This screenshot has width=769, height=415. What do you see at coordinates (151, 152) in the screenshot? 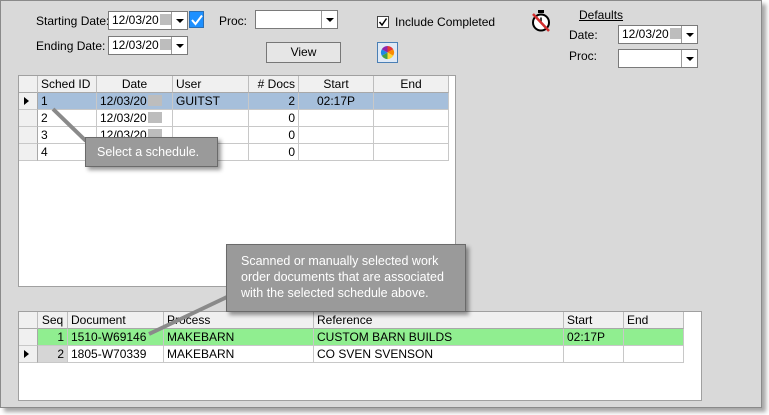
I see `select-schedule-callout: Select a schedule.` at bounding box center [151, 152].